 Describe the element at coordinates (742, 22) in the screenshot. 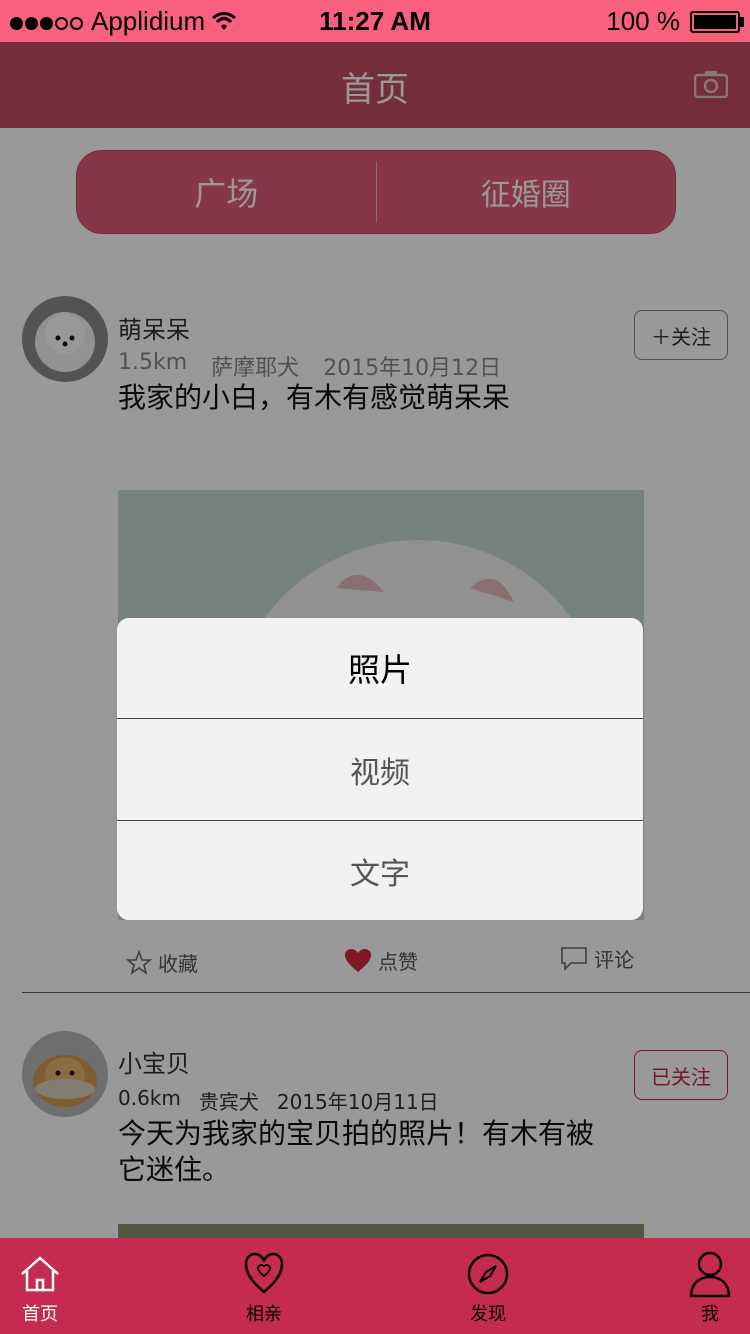

I see `battery-cap` at that location.